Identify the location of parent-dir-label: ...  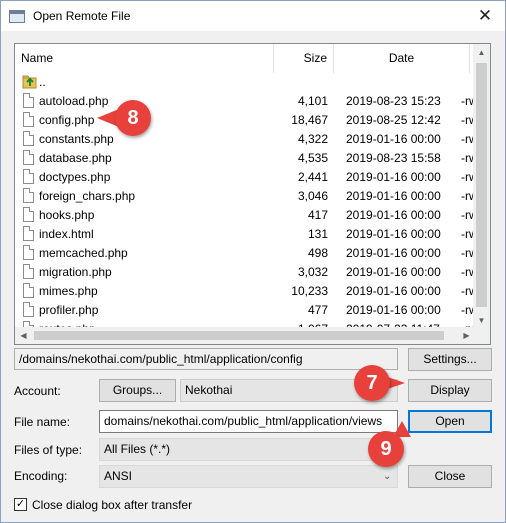
(42, 82).